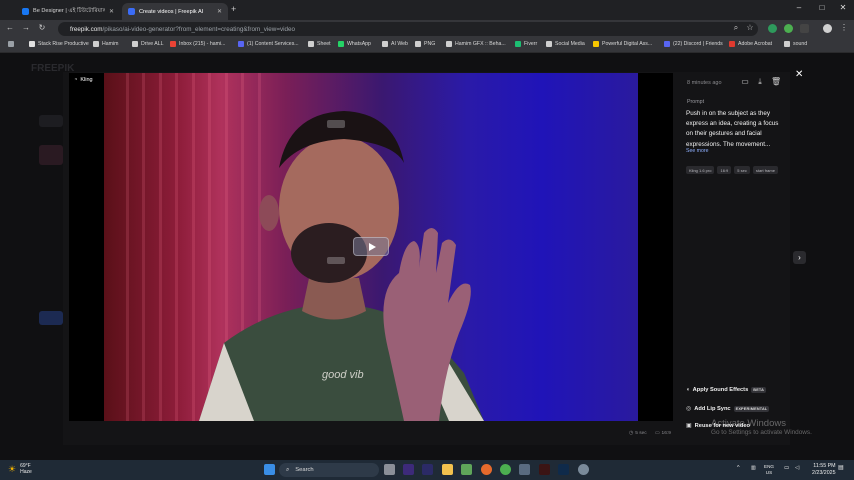 This screenshot has height=480, width=854. Describe the element at coordinates (795, 44) in the screenshot. I see `bookmark-item: sound` at that location.